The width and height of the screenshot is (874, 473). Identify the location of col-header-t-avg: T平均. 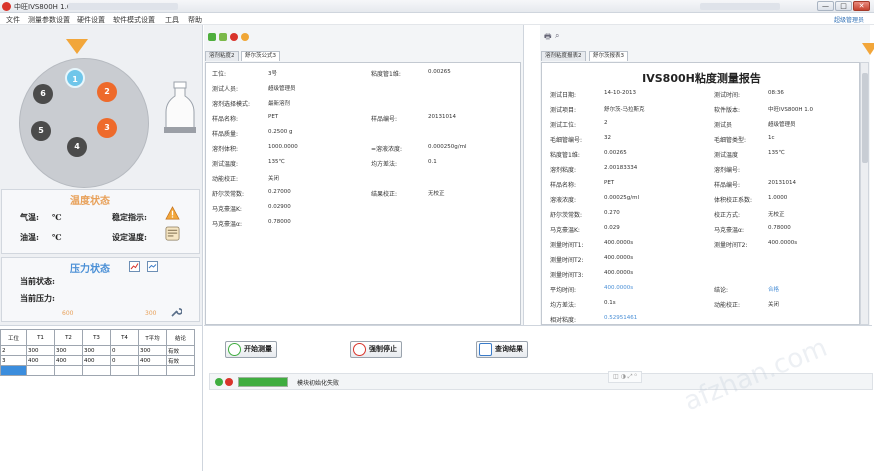
(152, 337).